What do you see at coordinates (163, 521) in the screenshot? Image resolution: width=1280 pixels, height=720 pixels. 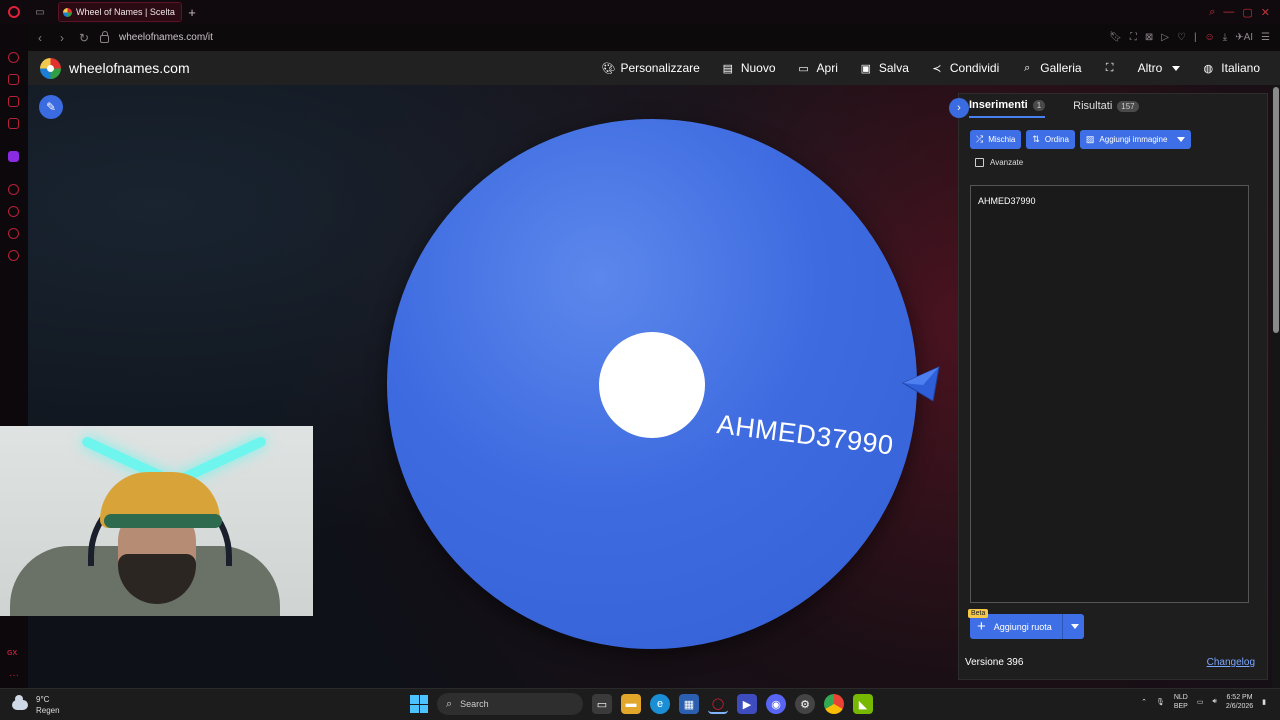 I see `cap-brim` at bounding box center [163, 521].